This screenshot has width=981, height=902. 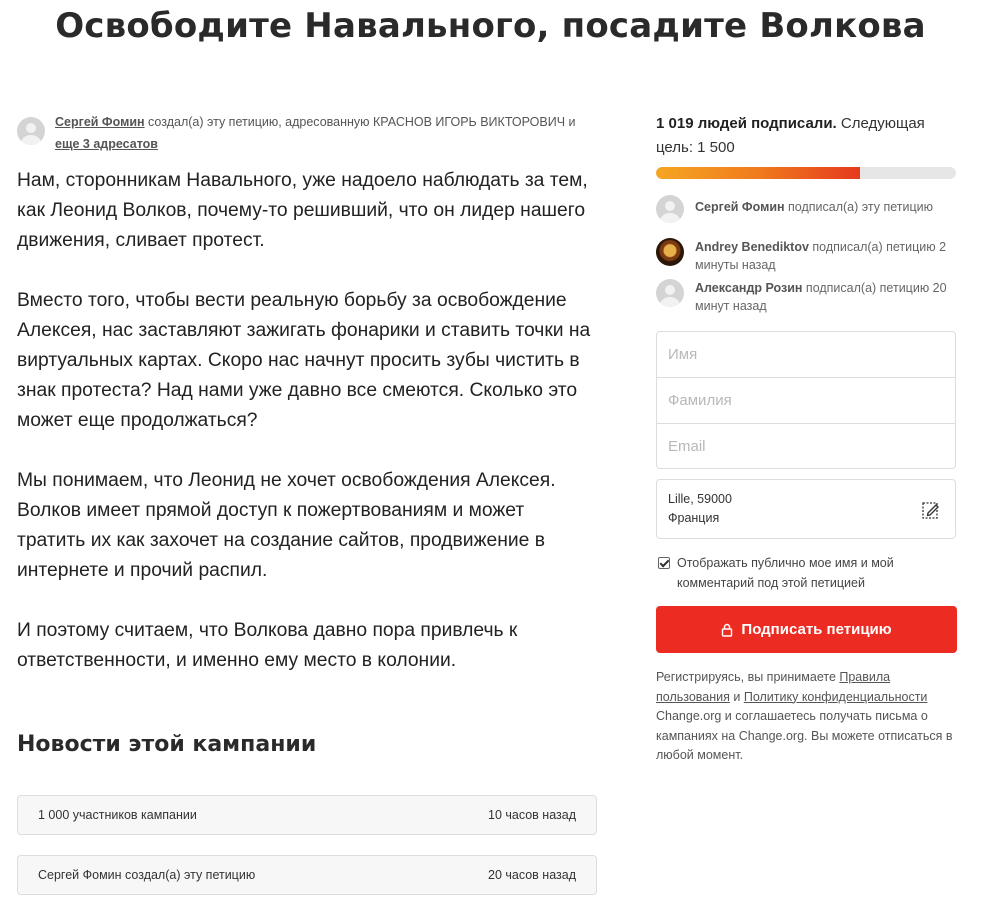 I want to click on news-item-time: 20 часов назад, so click(x=532, y=875).